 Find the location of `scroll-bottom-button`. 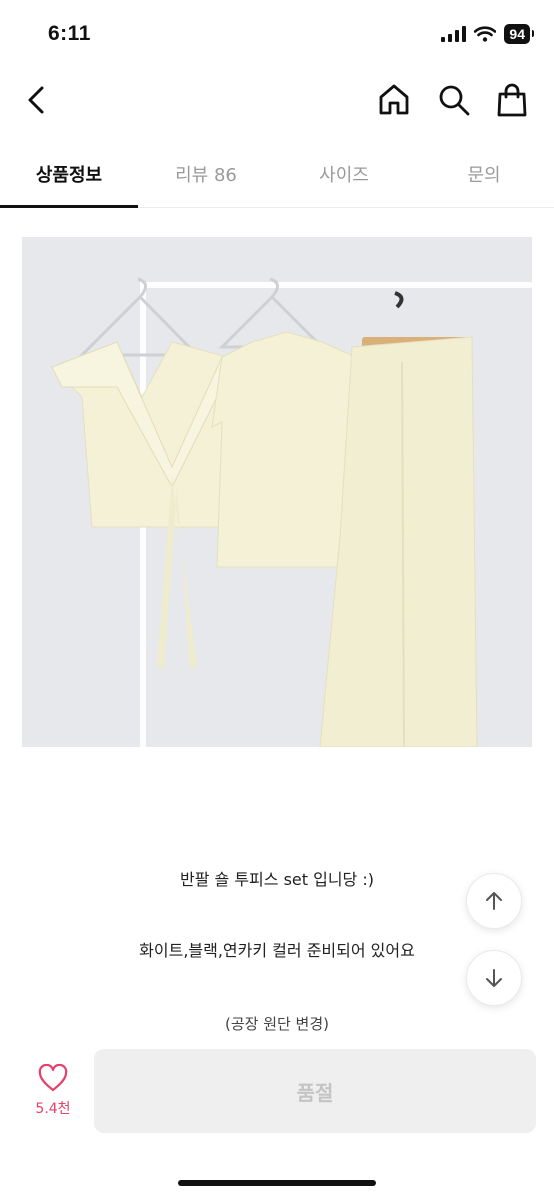

scroll-bottom-button is located at coordinates (494, 978).